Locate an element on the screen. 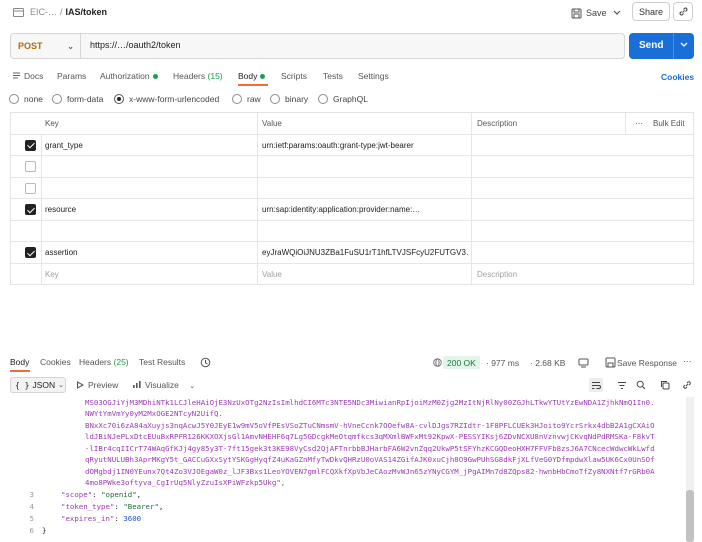  visualize-button: Visualize ⌄ is located at coordinates (163, 385).